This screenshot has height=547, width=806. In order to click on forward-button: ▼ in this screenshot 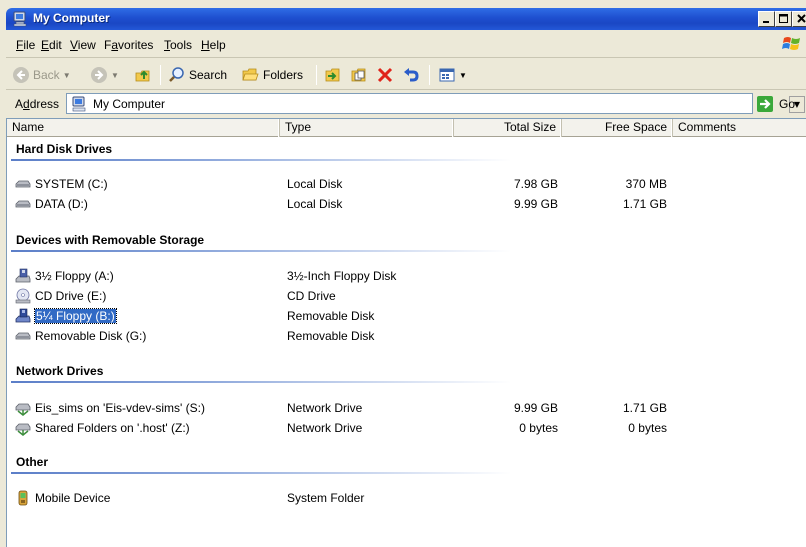, I will do `click(104, 75)`.